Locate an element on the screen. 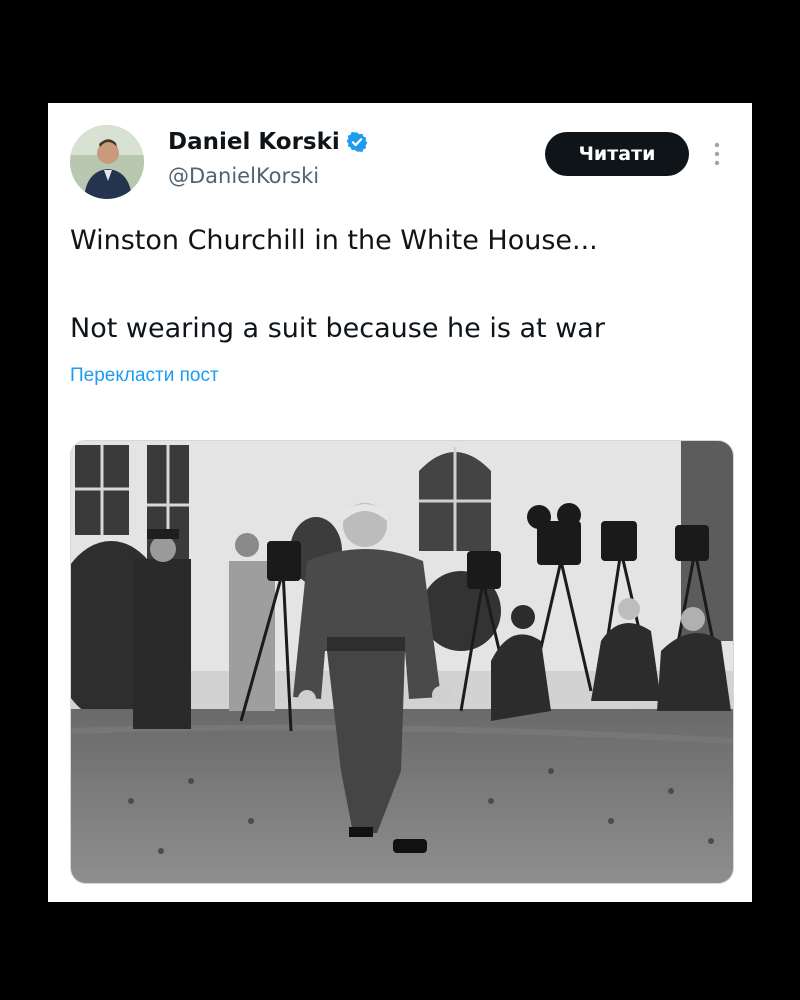  follow-button: Читати is located at coordinates (617, 154).